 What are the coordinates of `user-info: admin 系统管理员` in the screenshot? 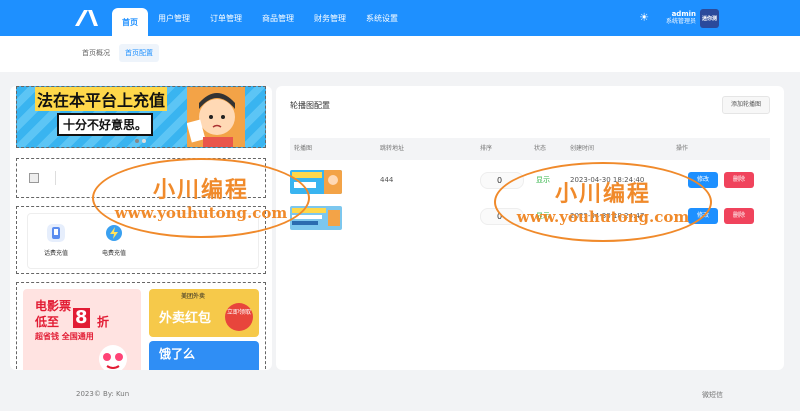 It's located at (678, 18).